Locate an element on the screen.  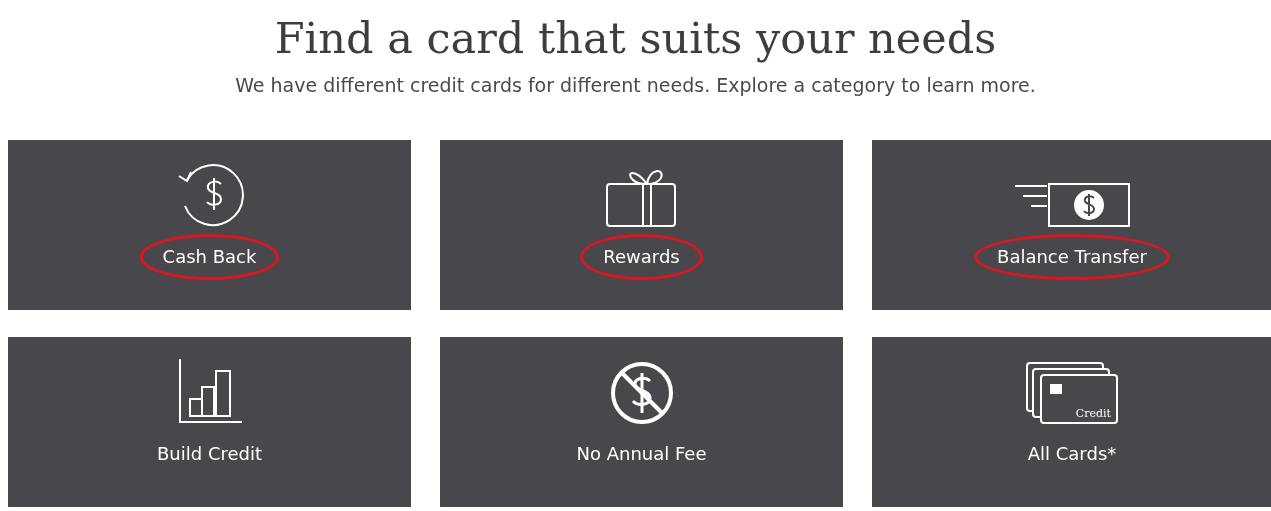
category-label: No Annual Fee is located at coordinates (641, 454).